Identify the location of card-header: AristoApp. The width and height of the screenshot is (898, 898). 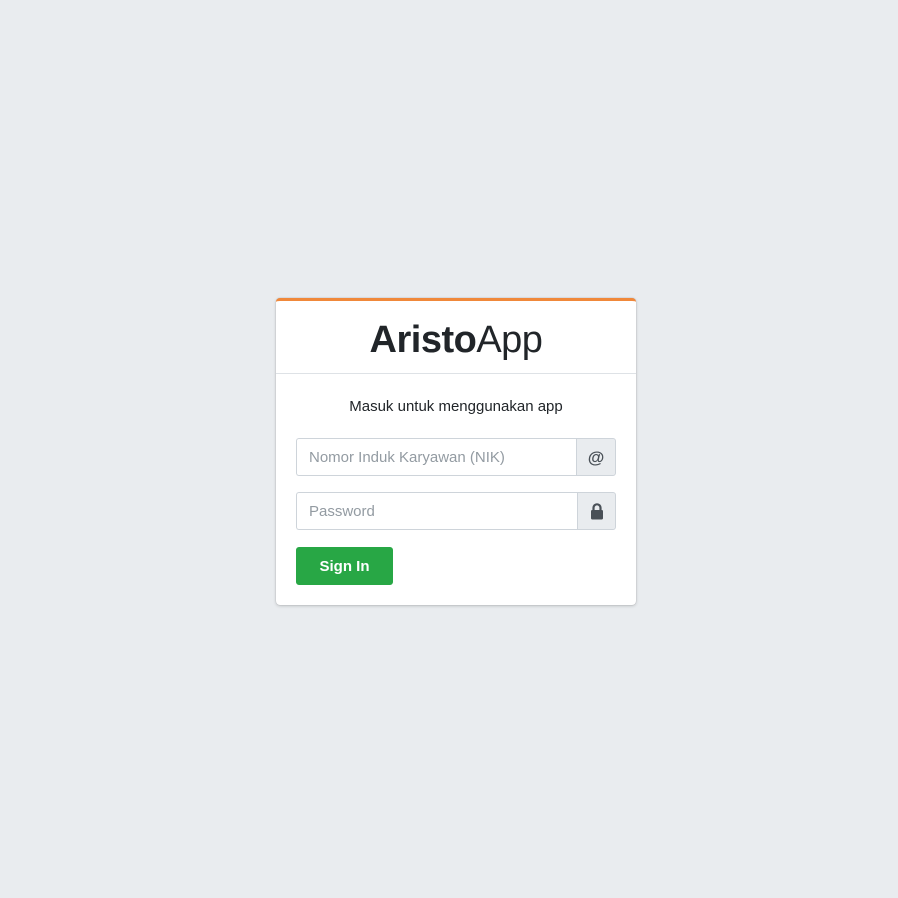
(456, 337).